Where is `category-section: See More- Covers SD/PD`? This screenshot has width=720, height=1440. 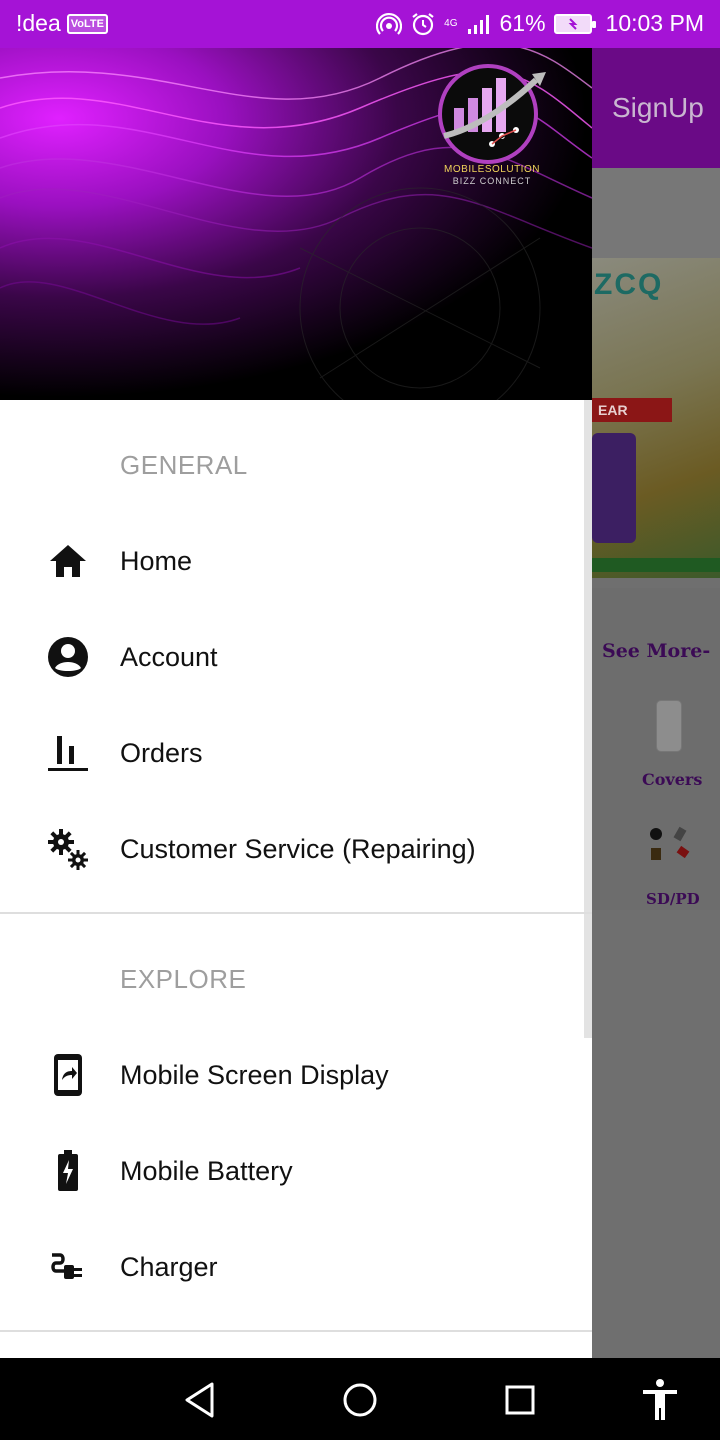 category-section: See More- Covers SD/PD is located at coordinates (656, 749).